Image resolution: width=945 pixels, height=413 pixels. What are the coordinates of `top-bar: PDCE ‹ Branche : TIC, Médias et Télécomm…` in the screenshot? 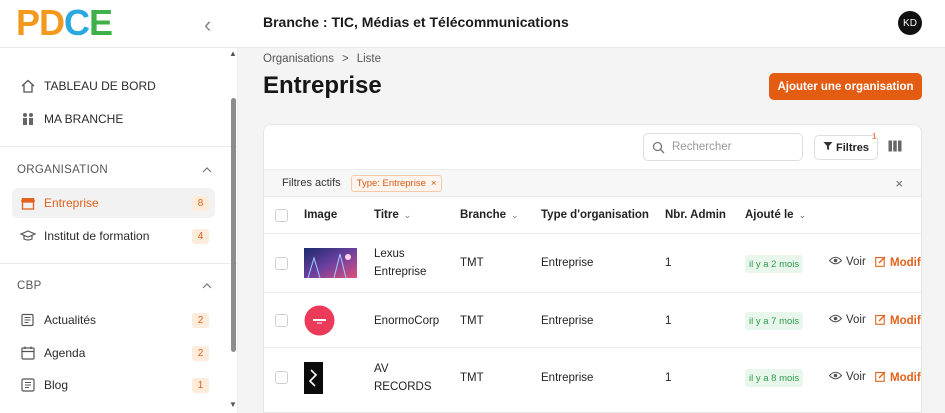 It's located at (472, 24).